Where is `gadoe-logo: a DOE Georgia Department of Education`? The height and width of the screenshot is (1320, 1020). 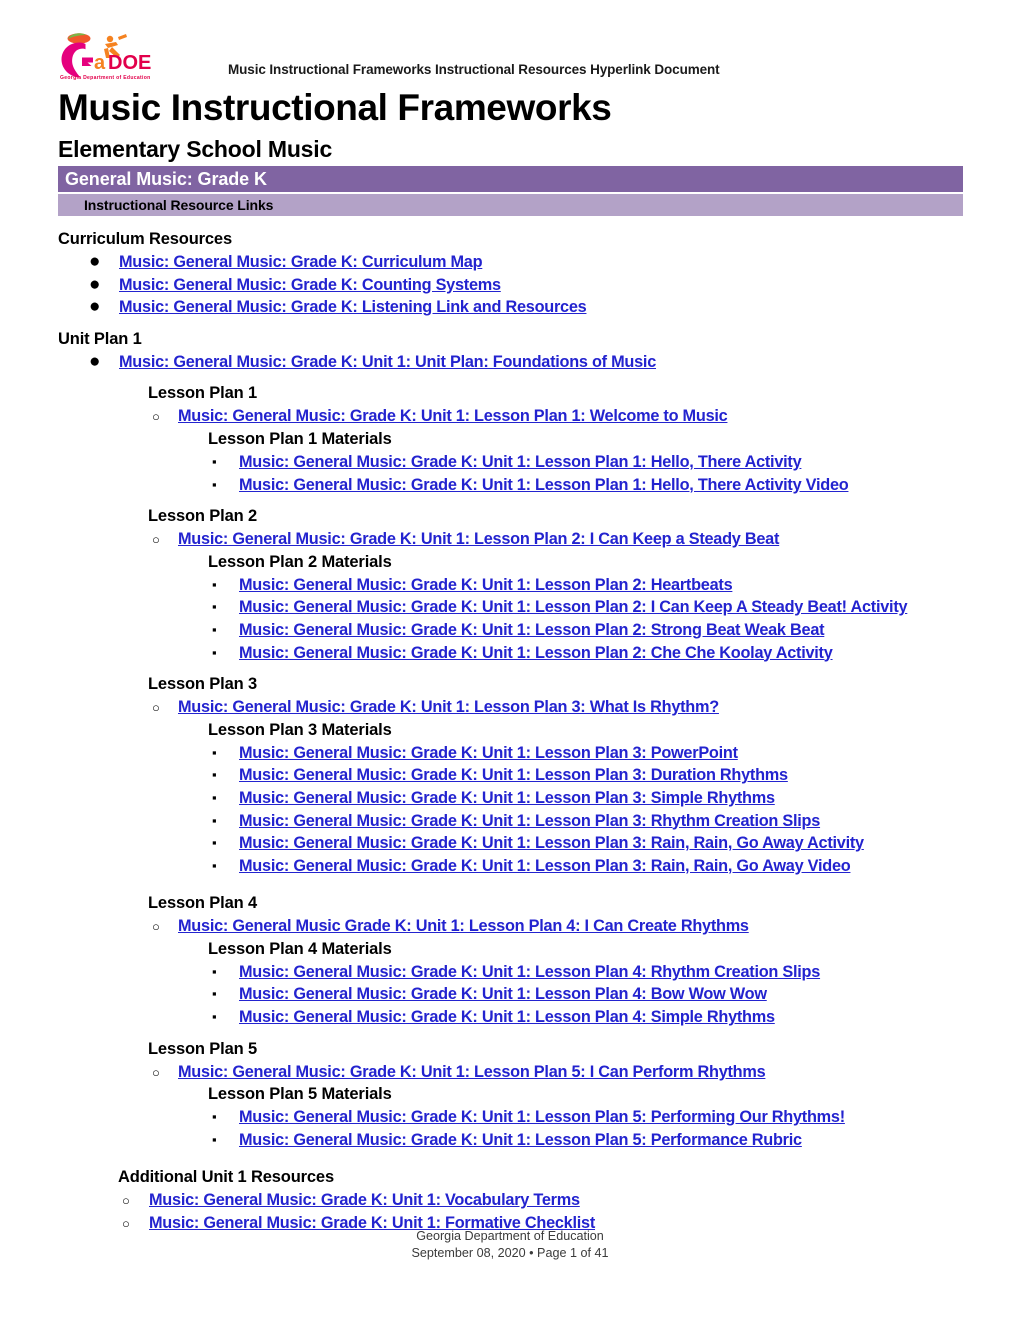 gadoe-logo: a DOE Georgia Department of Education is located at coordinates (106, 57).